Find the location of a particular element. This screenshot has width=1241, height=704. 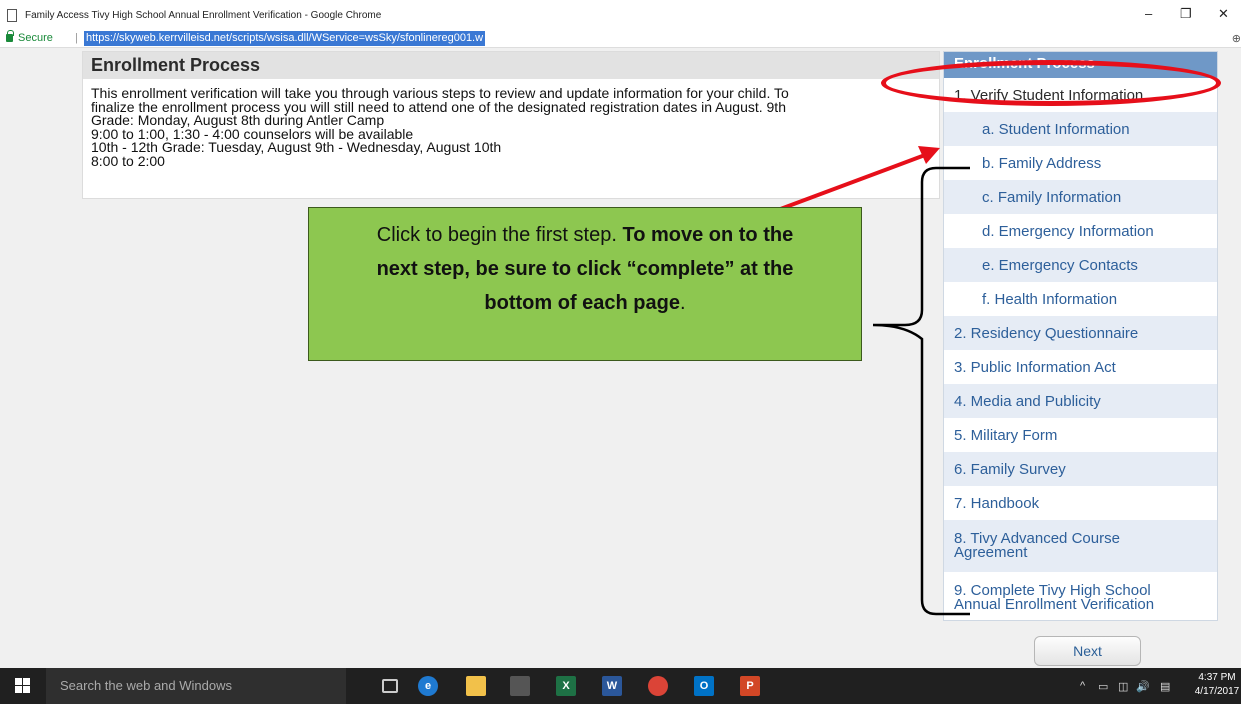

tray-volume-icon: 🔊 is located at coordinates (1143, 686).